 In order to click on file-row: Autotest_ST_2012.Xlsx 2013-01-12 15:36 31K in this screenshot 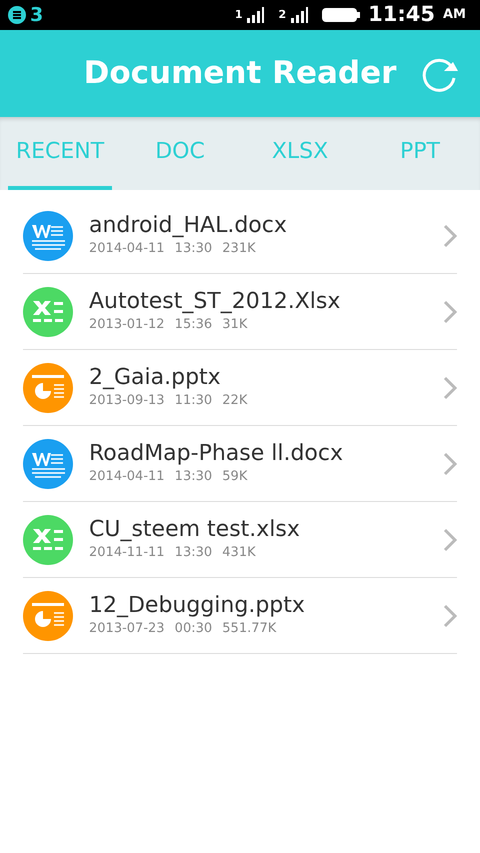, I will do `click(240, 312)`.